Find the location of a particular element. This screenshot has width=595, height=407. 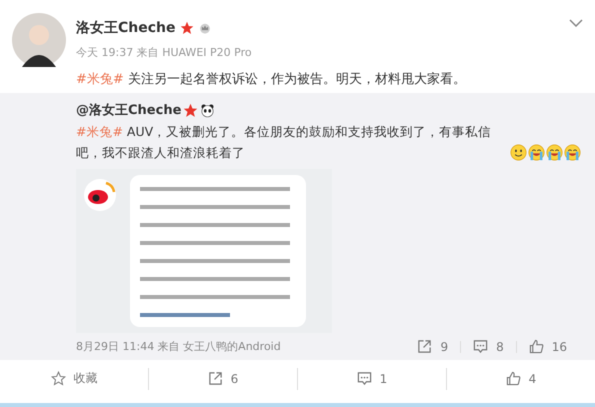

chevron-down-icon is located at coordinates (576, 23).